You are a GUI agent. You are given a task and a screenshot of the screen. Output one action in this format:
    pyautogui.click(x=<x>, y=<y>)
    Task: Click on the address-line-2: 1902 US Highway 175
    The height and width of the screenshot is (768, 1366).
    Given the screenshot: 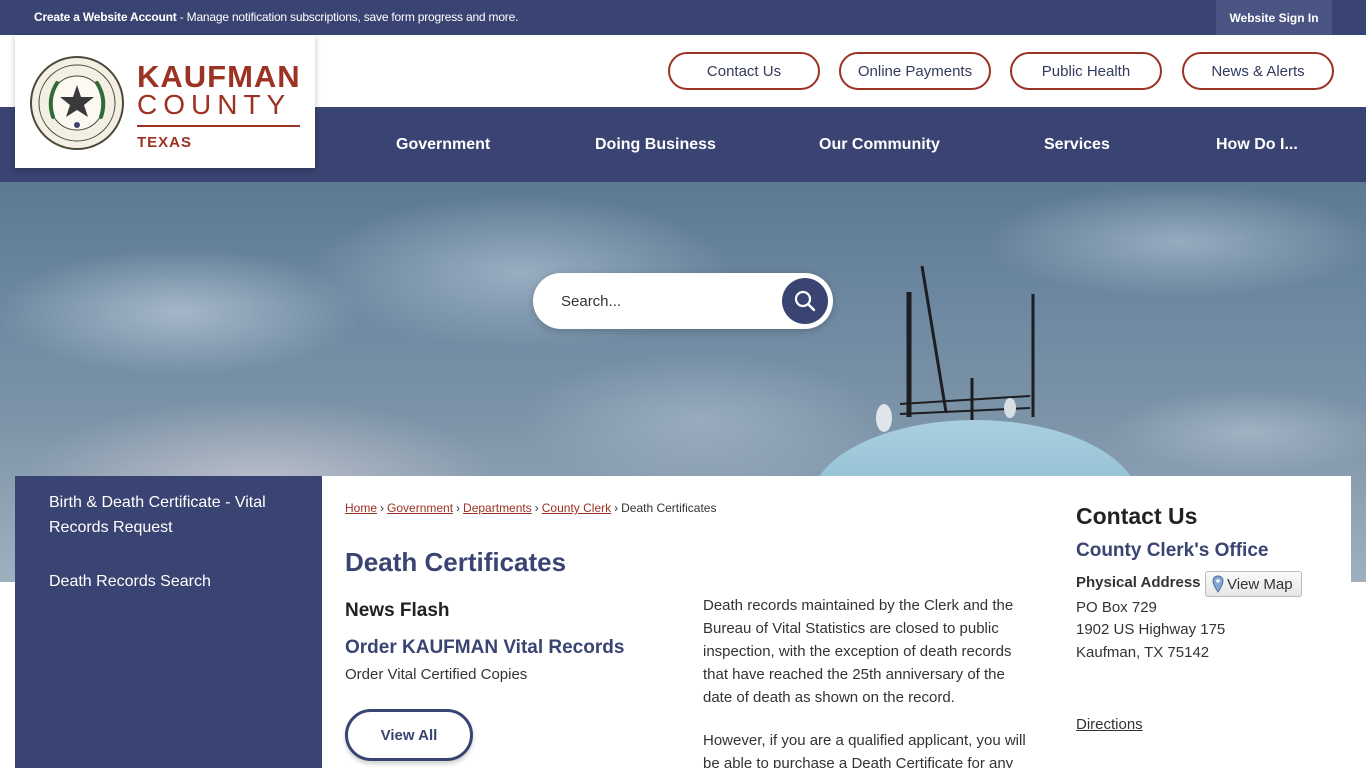 What is the action you would take?
    pyautogui.click(x=1151, y=629)
    